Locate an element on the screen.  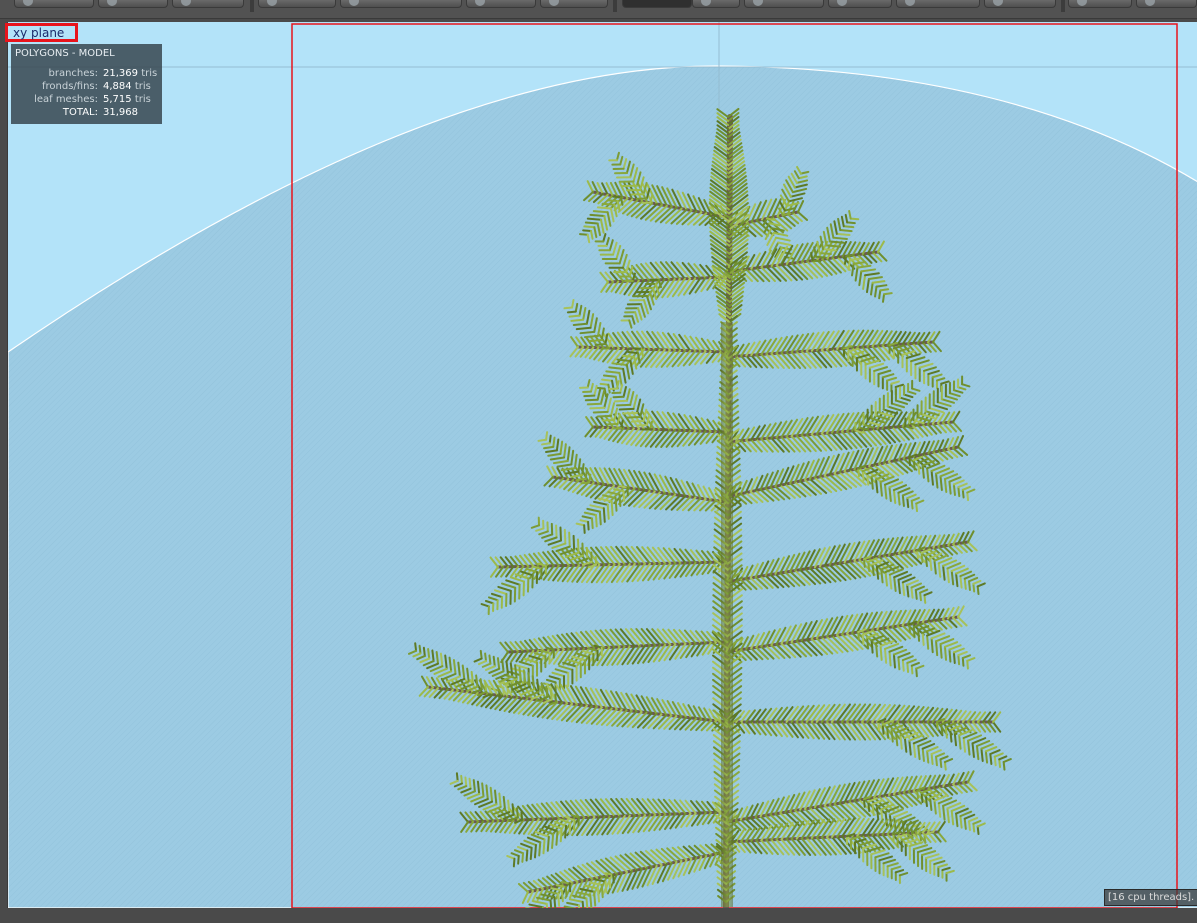
stats-label: branches: is located at coordinates (73, 73).